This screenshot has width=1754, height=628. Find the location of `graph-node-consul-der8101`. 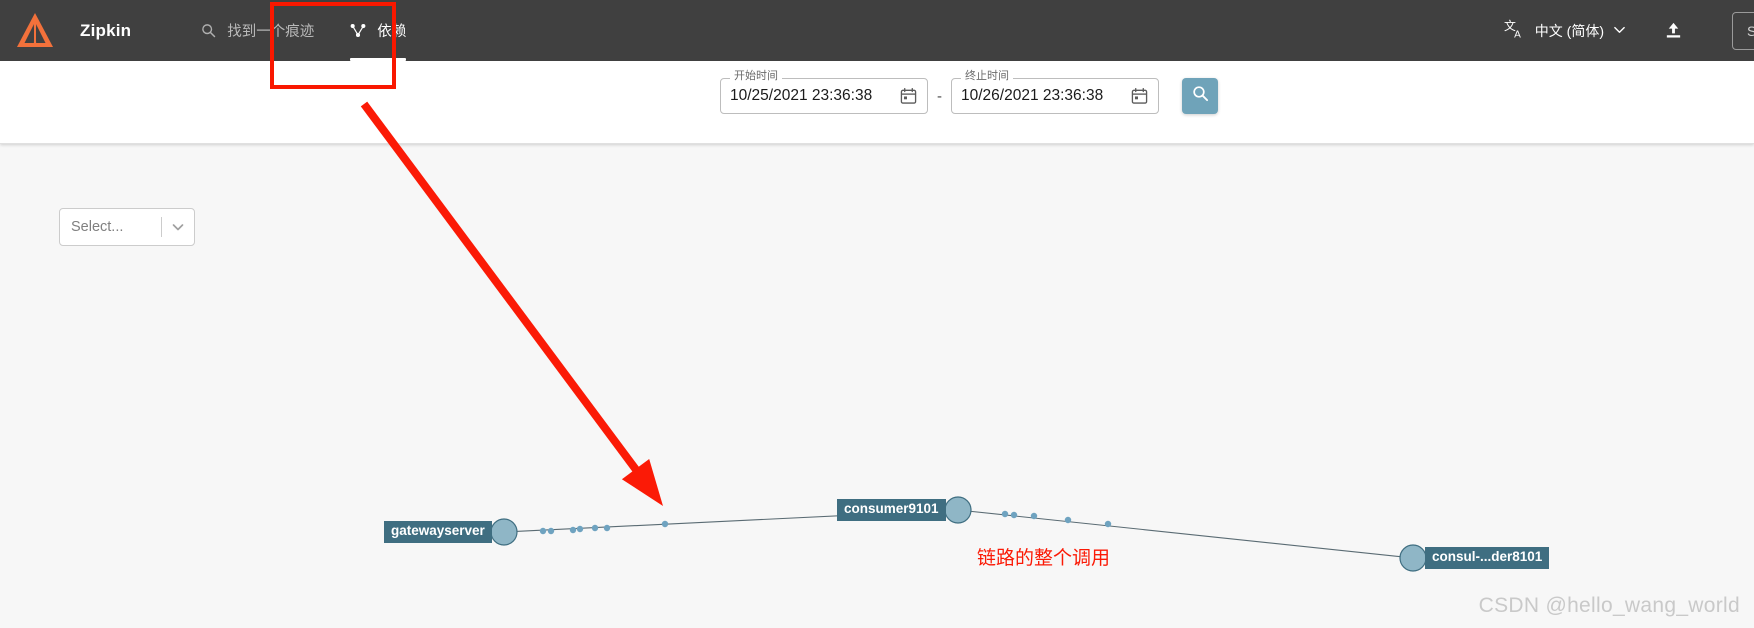

graph-node-consul-der8101 is located at coordinates (1413, 558).